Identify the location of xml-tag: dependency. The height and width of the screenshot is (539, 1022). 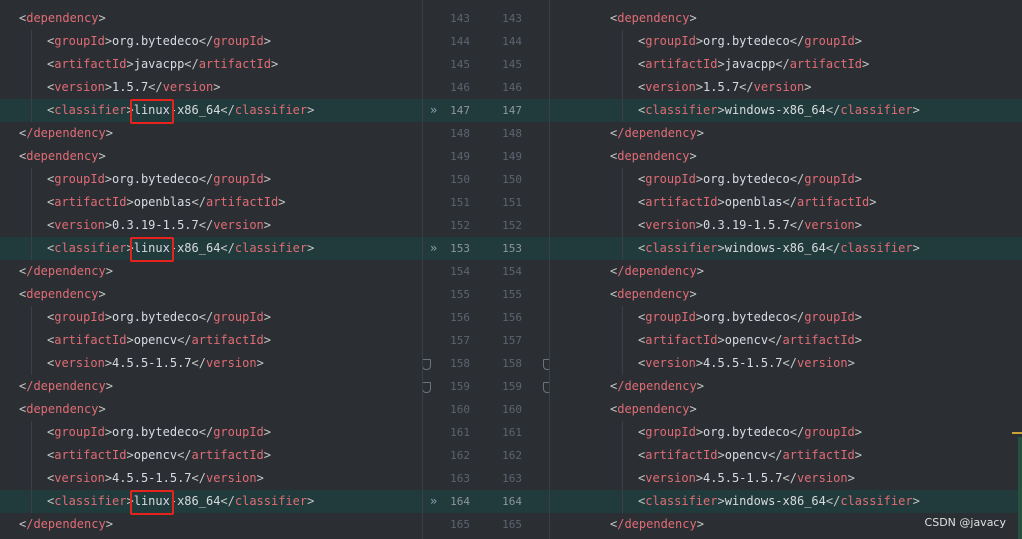
(62, 409).